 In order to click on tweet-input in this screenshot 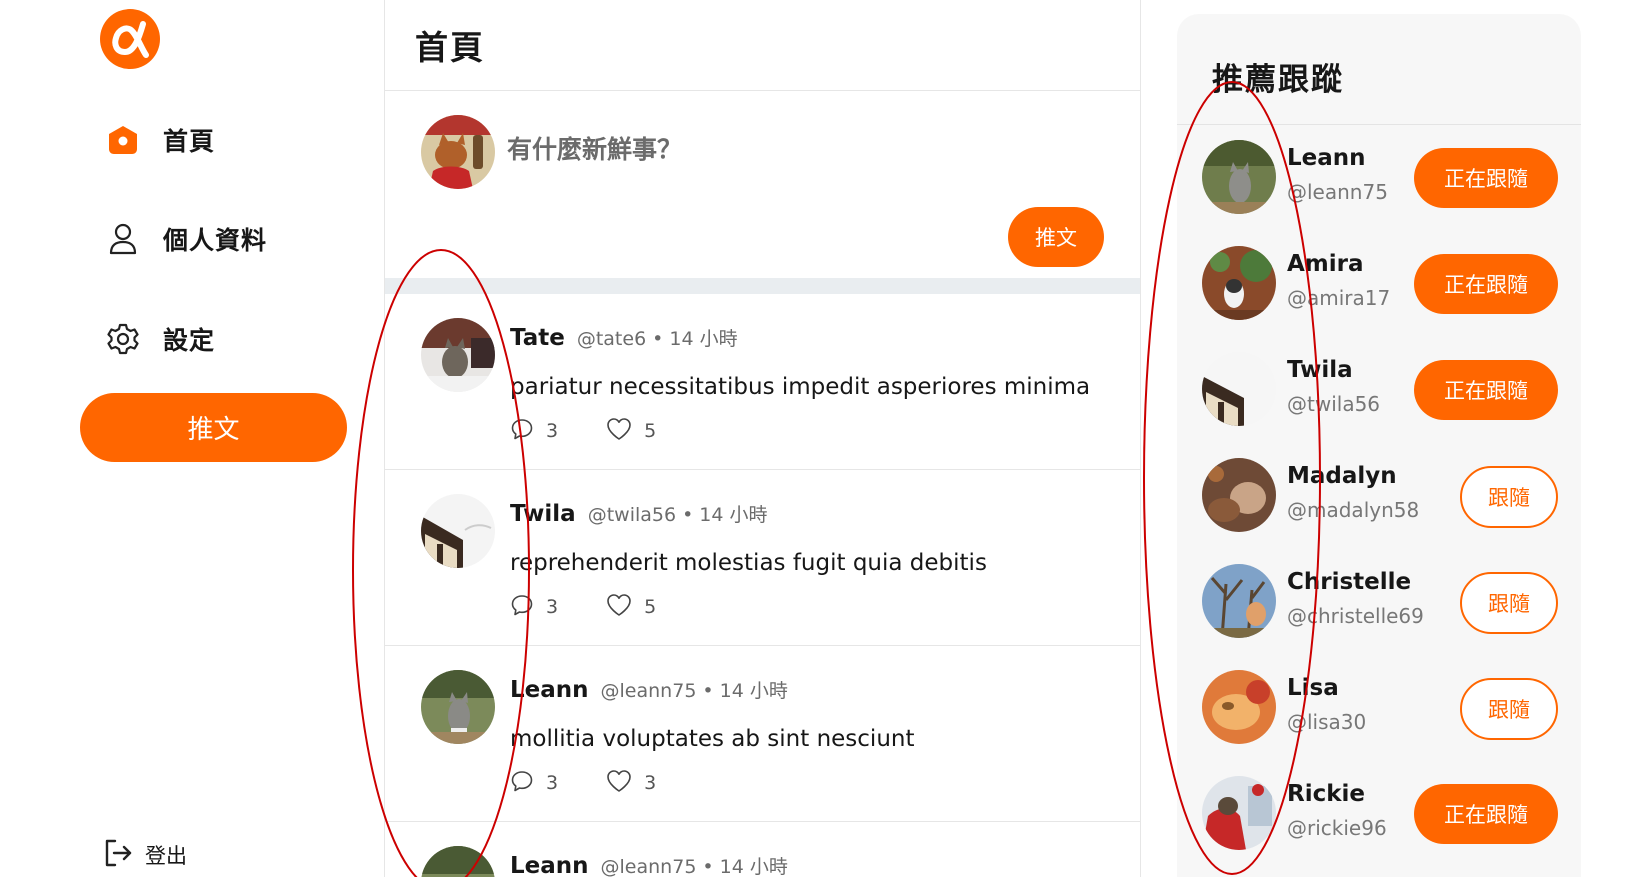, I will do `click(787, 149)`.